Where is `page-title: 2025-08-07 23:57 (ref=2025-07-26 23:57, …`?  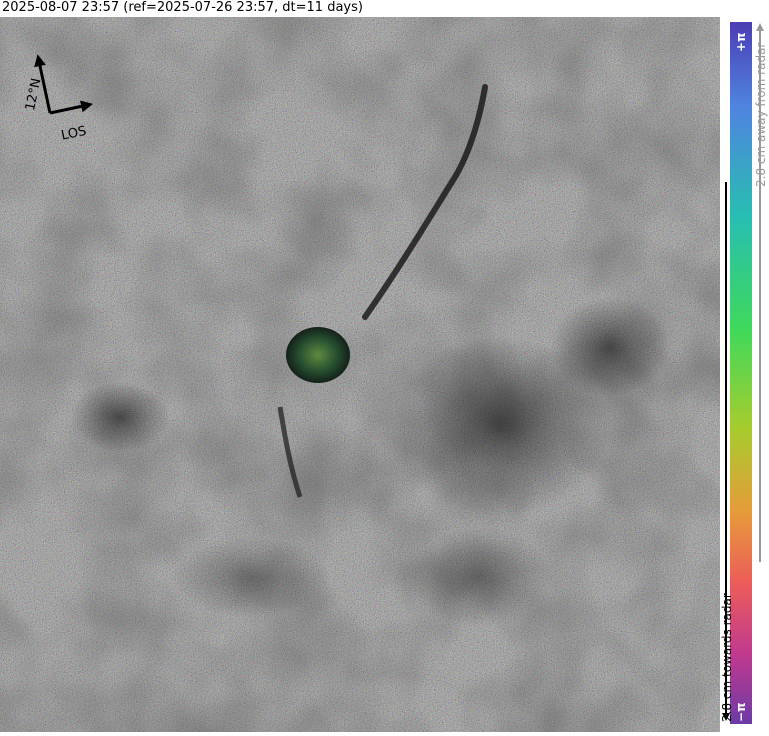 page-title: 2025-08-07 23:57 (ref=2025-07-26 23:57, … is located at coordinates (182, 7).